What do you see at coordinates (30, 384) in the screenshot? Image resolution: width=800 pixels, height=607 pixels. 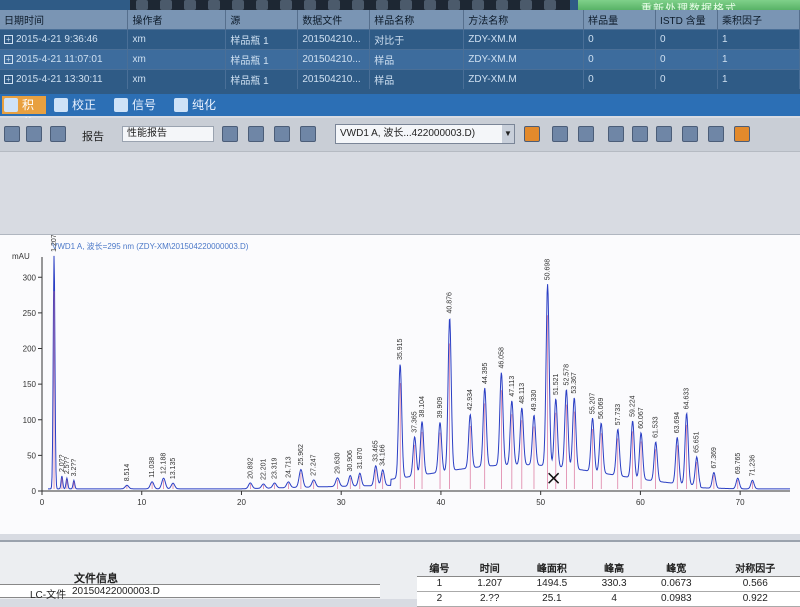 I see `y-tick-label: 150` at bounding box center [30, 384].